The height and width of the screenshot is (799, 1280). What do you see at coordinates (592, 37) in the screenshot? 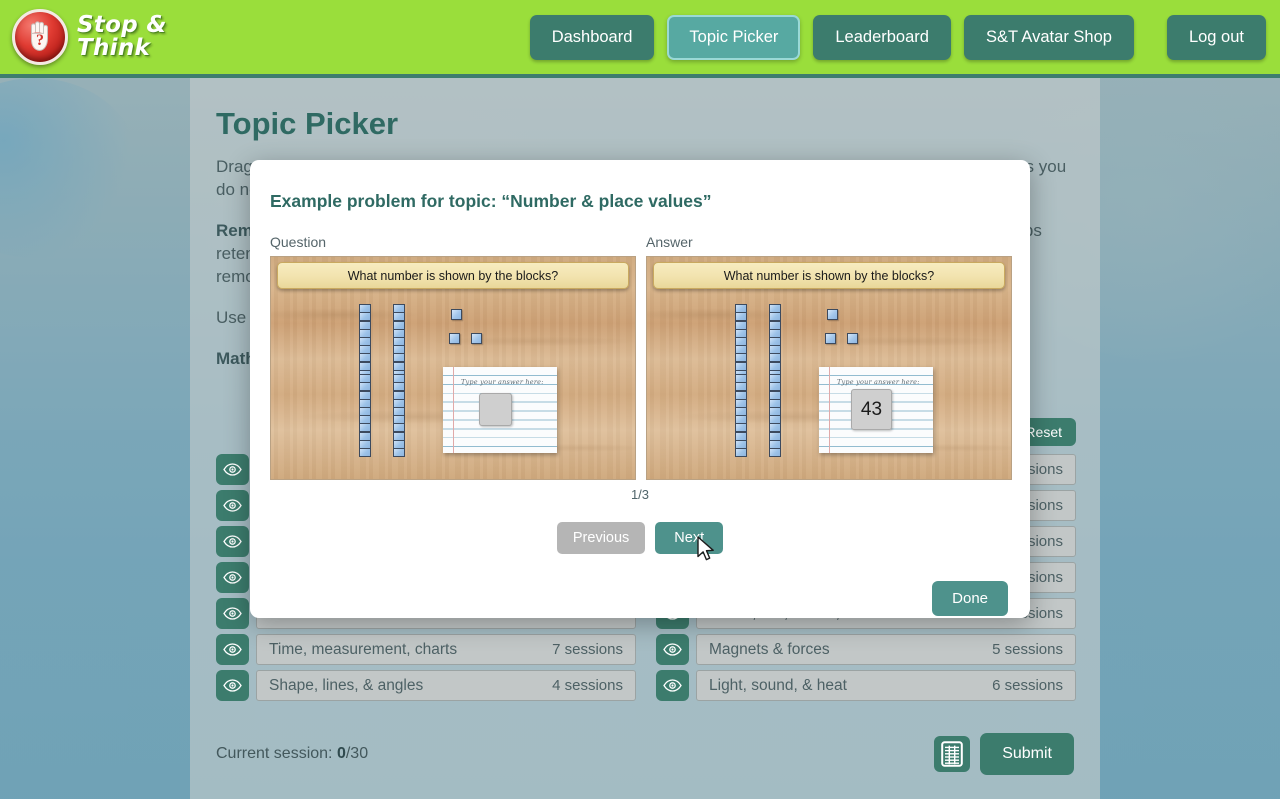
I see `nav-item-dashboard: Dashboard` at bounding box center [592, 37].